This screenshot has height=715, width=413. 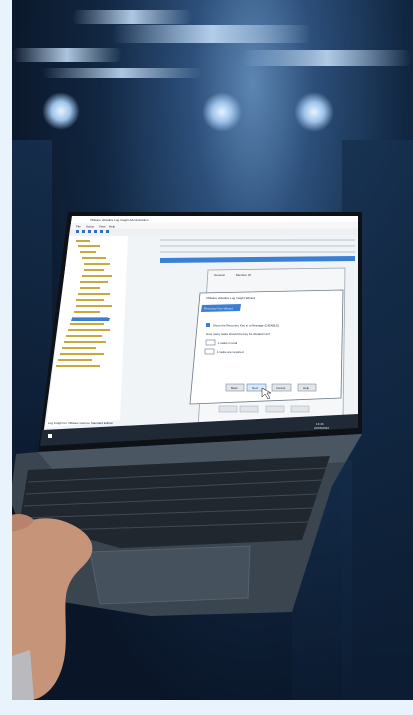 I want to click on help-label: Help, so click(x=306, y=388).